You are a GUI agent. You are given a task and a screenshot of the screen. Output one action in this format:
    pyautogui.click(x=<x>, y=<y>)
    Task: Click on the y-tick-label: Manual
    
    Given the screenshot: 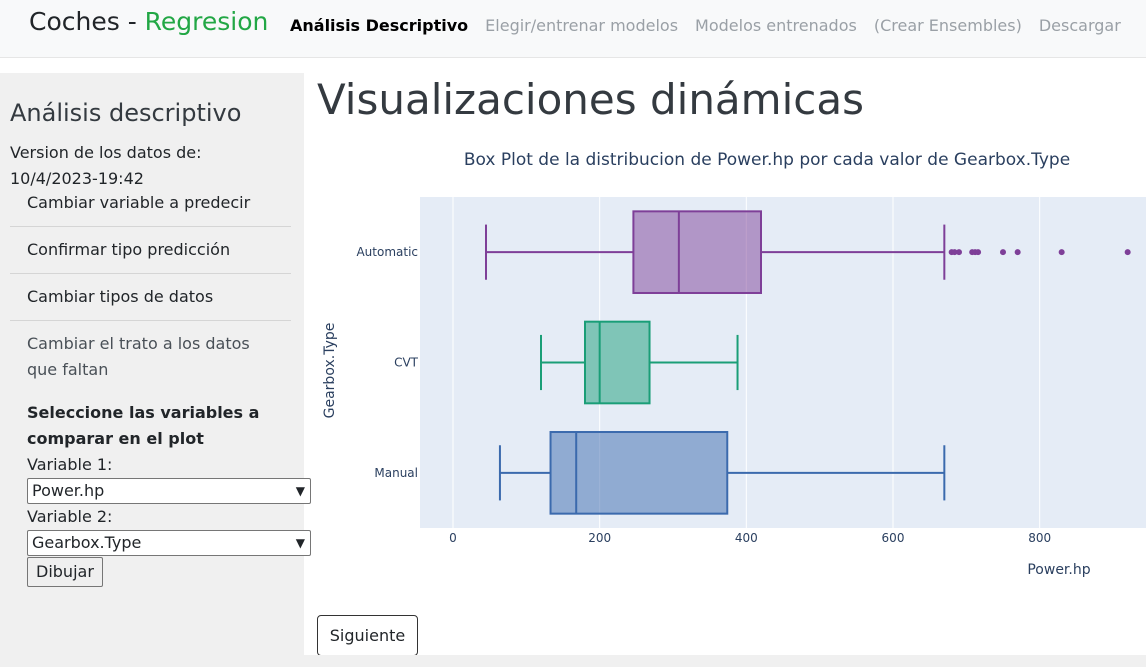 What is the action you would take?
    pyautogui.click(x=396, y=473)
    